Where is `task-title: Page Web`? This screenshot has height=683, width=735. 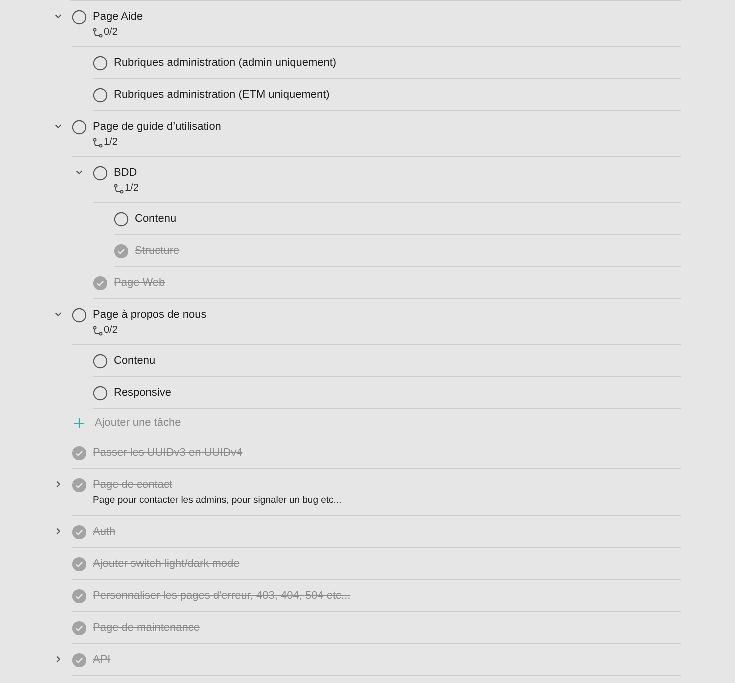 task-title: Page Web is located at coordinates (140, 283).